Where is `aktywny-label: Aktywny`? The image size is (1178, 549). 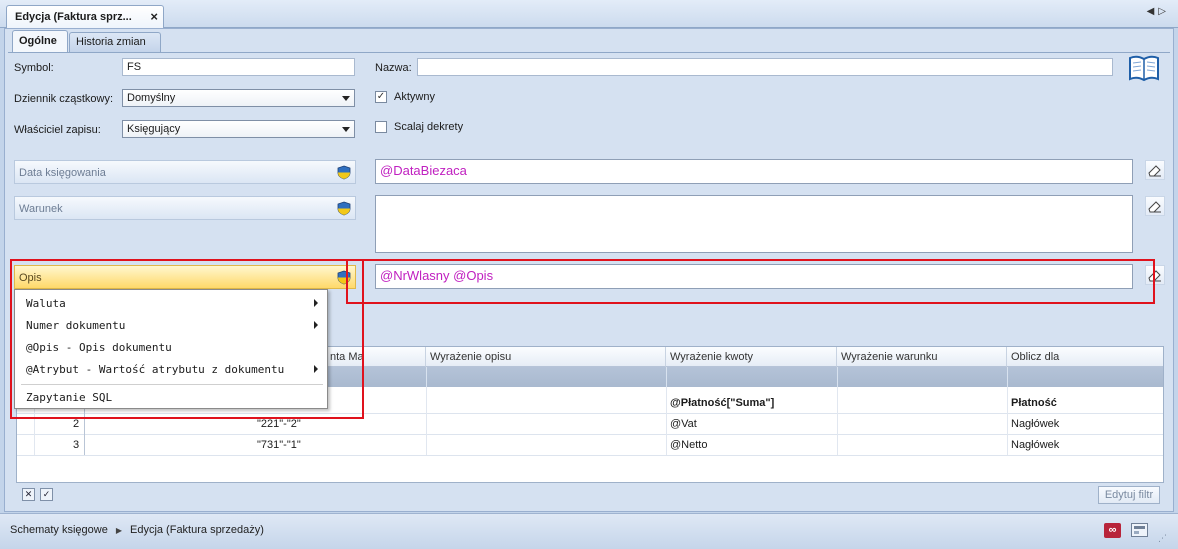 aktywny-label: Aktywny is located at coordinates (414, 97).